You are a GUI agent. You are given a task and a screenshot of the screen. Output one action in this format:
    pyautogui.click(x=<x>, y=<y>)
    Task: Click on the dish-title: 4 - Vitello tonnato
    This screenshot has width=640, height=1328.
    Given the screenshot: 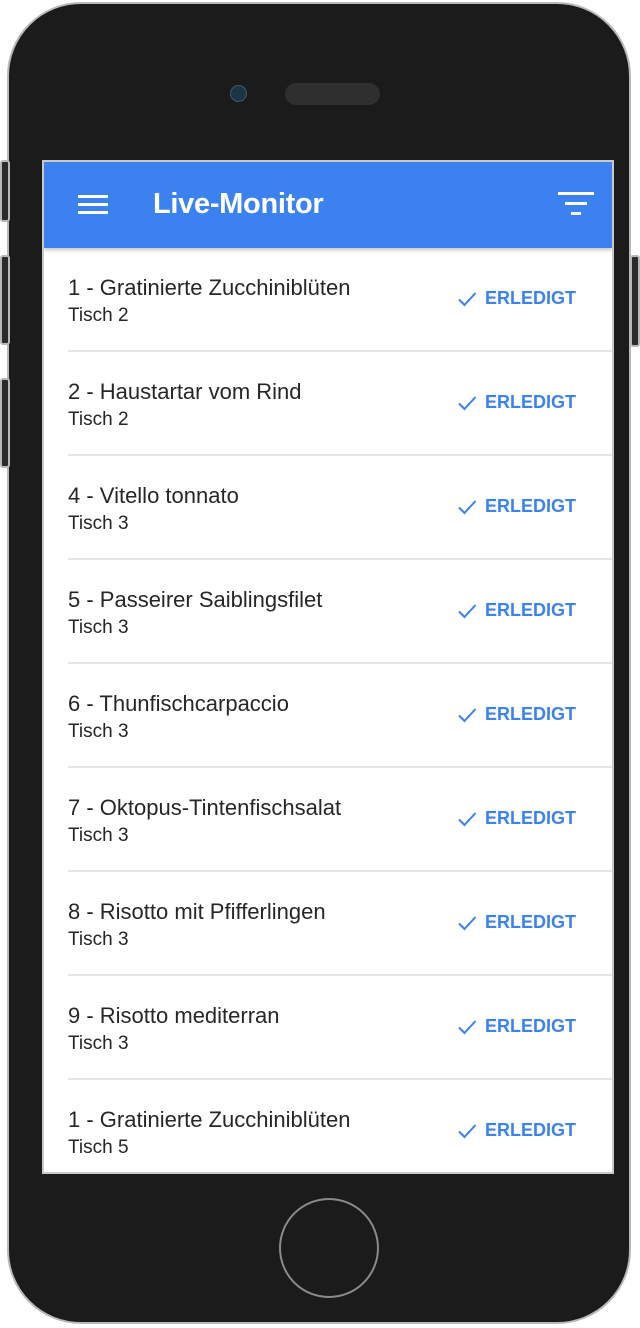 What is the action you would take?
    pyautogui.click(x=153, y=495)
    